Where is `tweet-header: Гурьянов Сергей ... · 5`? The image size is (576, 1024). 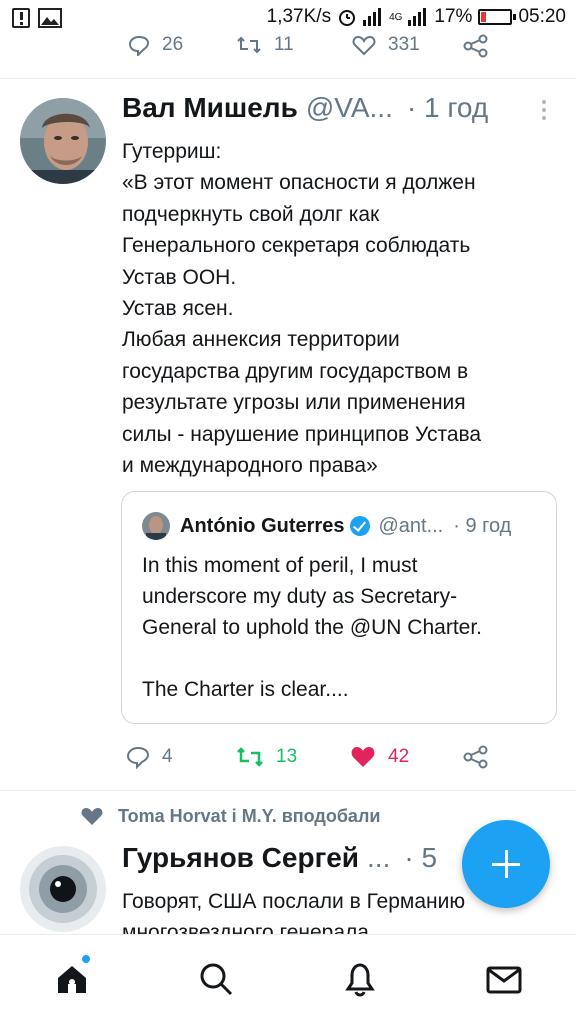
tweet-header: Гурьянов Сергей ... · 5 is located at coordinates (279, 858).